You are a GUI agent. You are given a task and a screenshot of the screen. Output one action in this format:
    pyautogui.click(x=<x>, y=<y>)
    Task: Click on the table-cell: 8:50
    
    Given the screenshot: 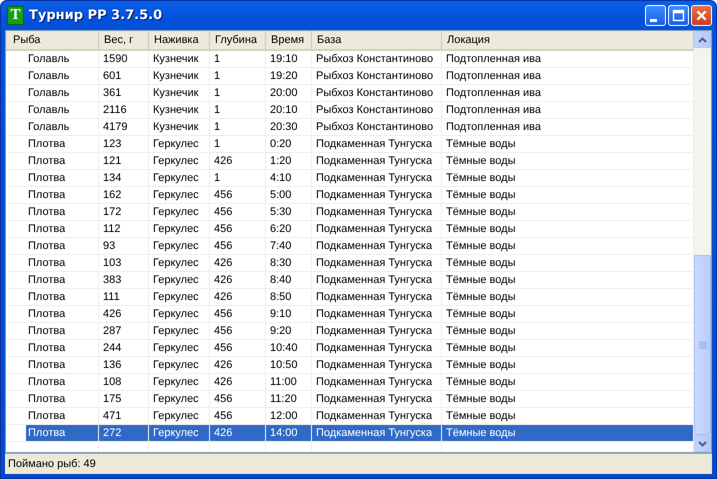 What is the action you would take?
    pyautogui.click(x=288, y=297)
    